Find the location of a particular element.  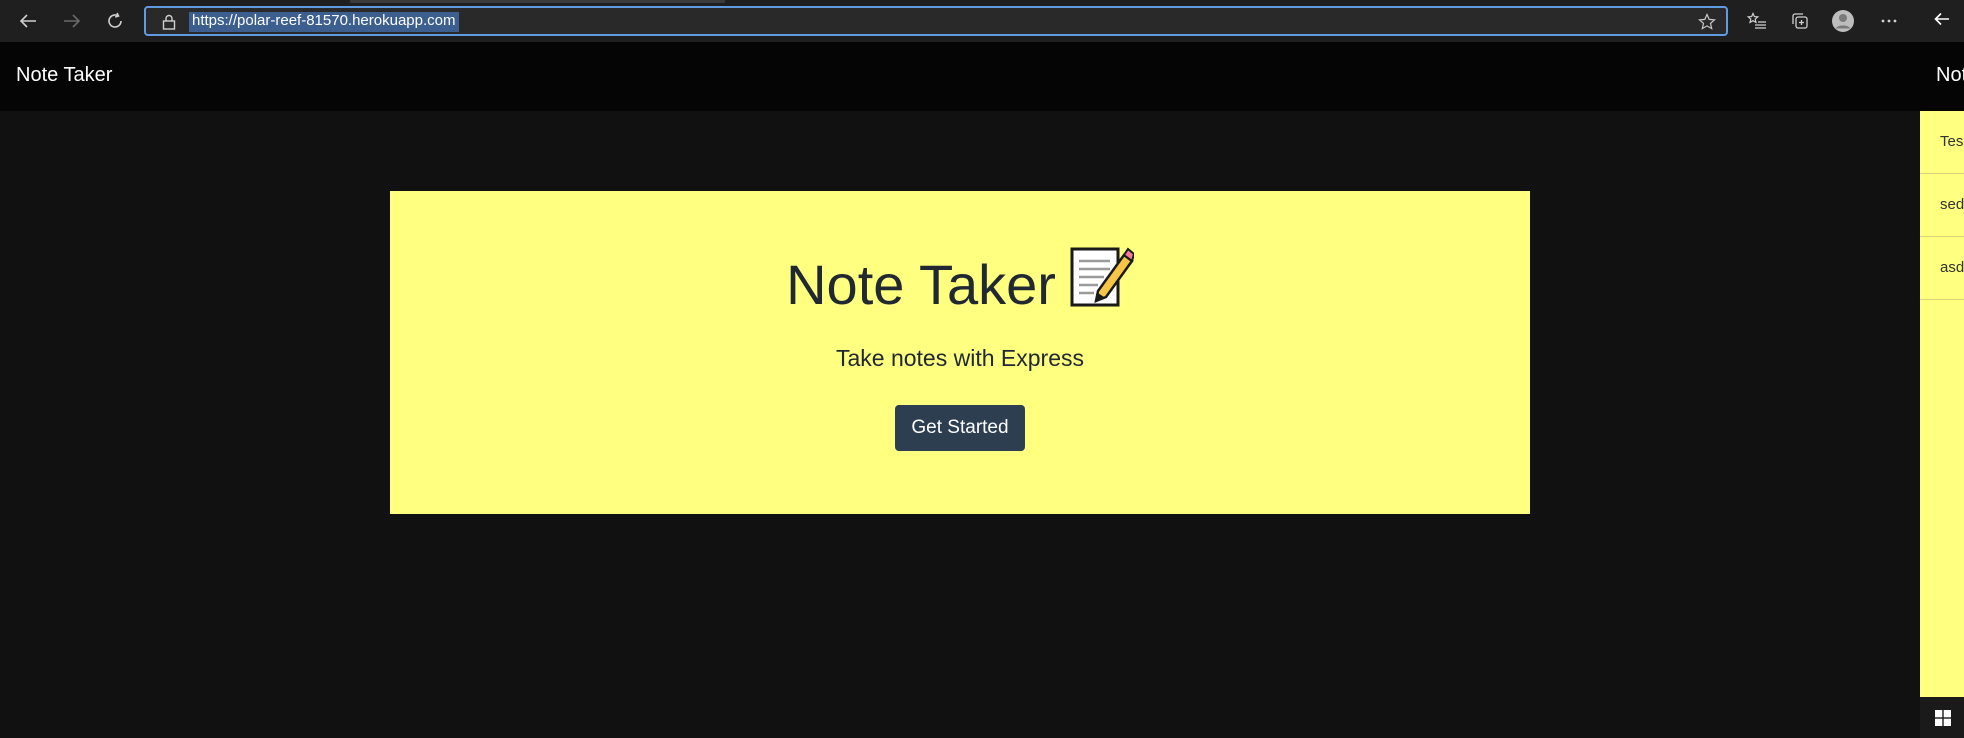

collections-icon is located at coordinates (1800, 21).